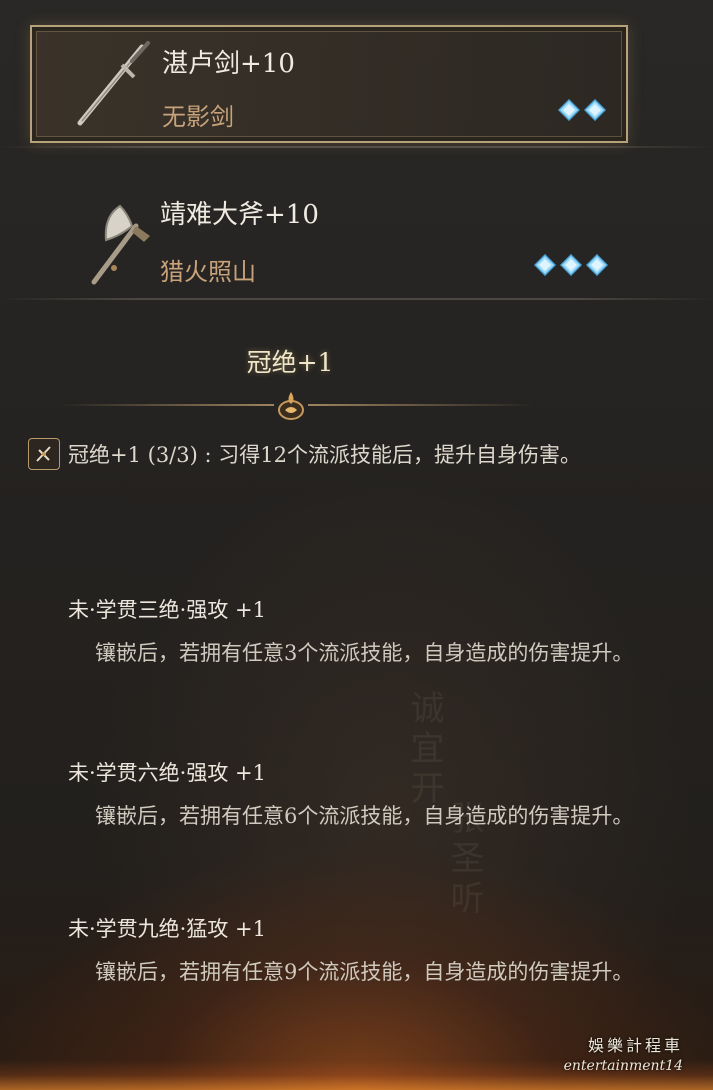 The height and width of the screenshot is (1090, 713). What do you see at coordinates (623, 1056) in the screenshot?
I see `watermark: 娛樂計程車 entertainment14` at bounding box center [623, 1056].